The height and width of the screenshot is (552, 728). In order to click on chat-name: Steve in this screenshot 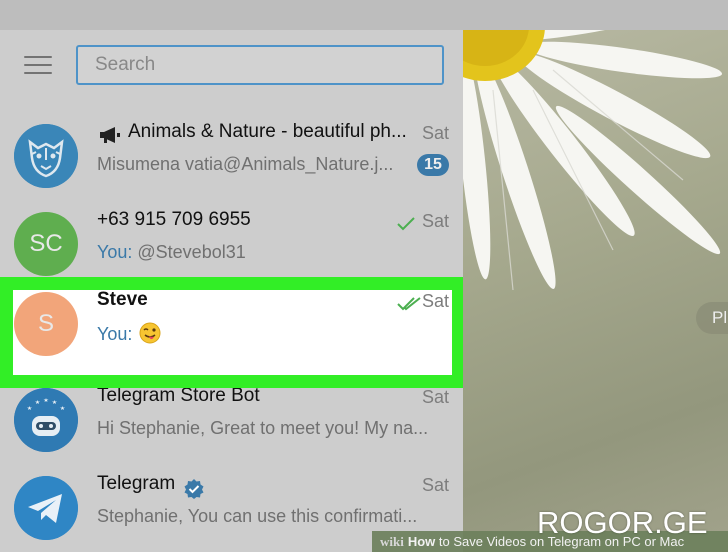, I will do `click(122, 299)`.